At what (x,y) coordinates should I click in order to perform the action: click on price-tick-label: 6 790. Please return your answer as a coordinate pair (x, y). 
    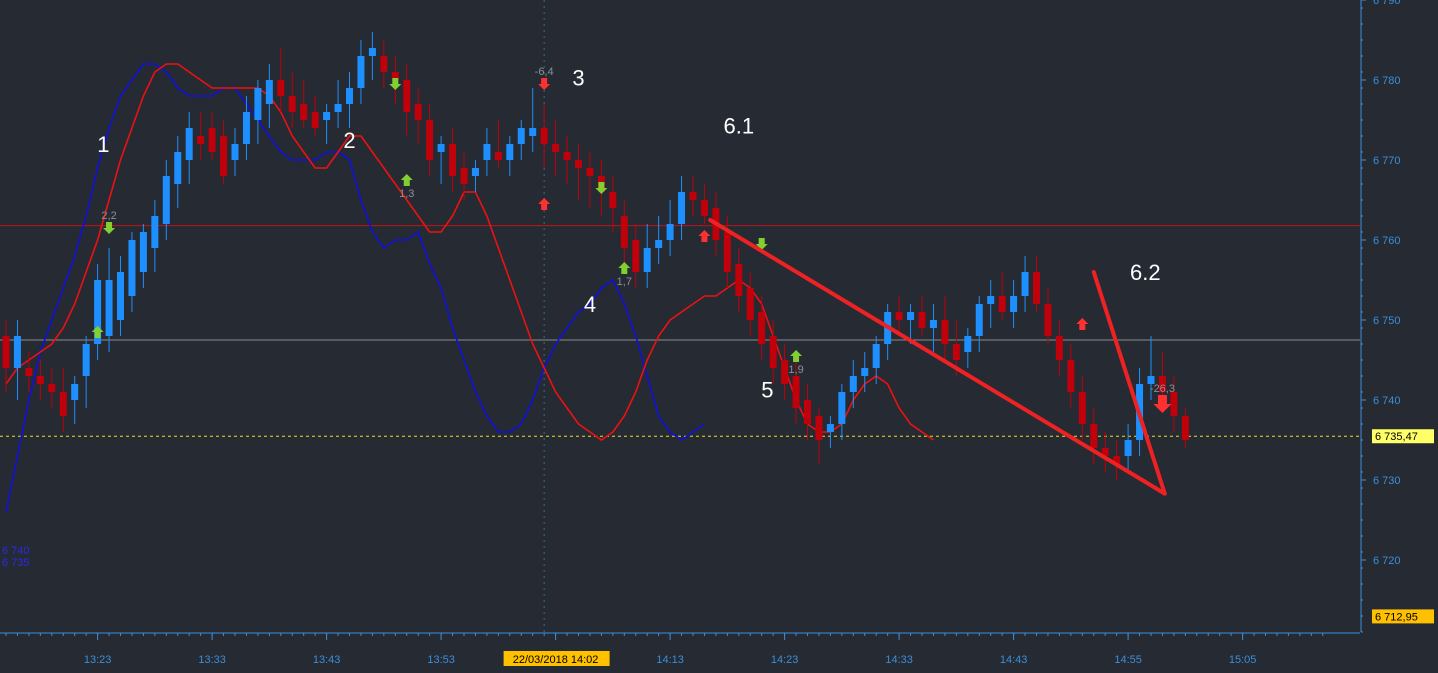
    Looking at the image, I should click on (1387, 3).